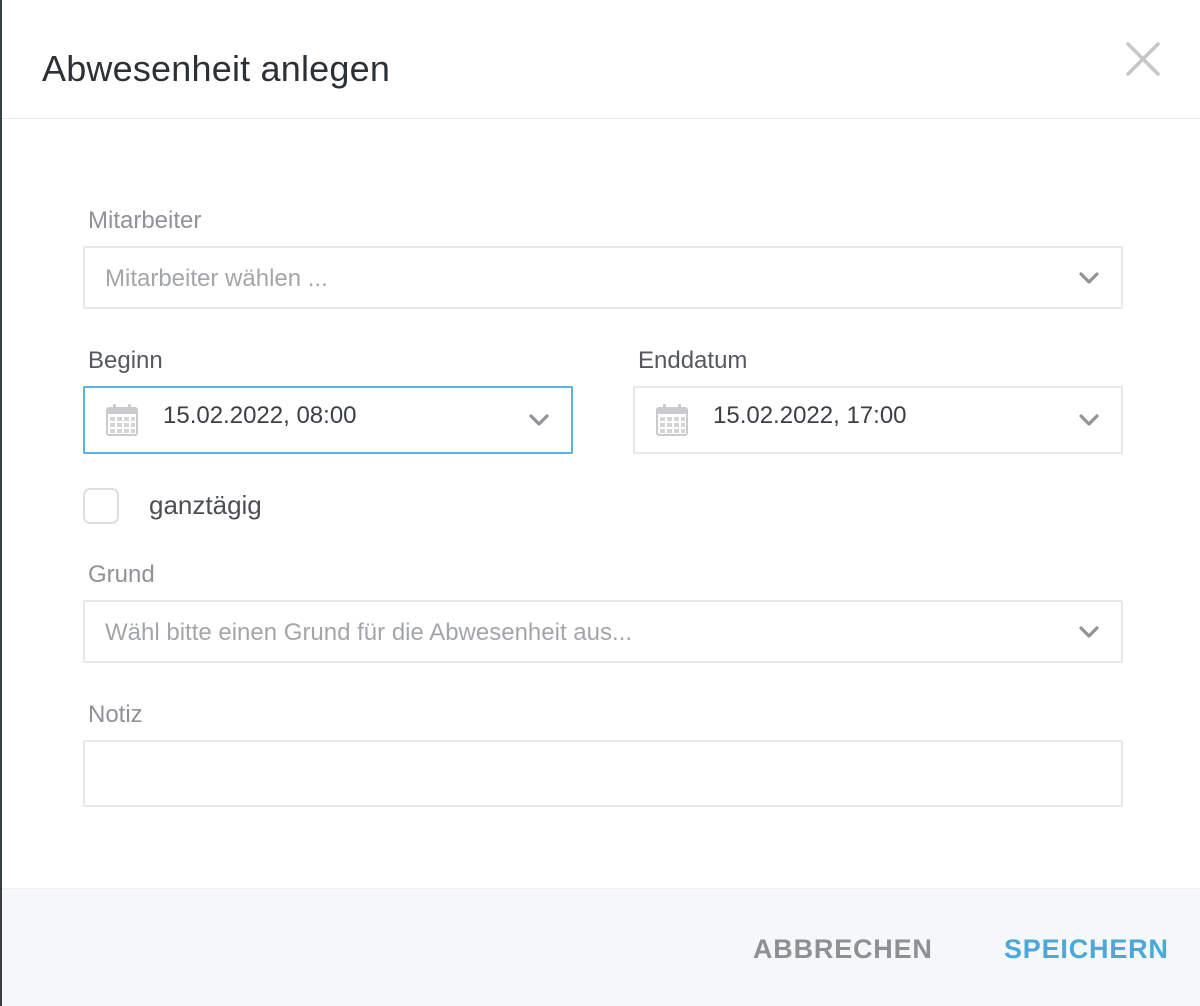 Image resolution: width=1200 pixels, height=1006 pixels. What do you see at coordinates (205, 505) in the screenshot?
I see `all-day-label: ganztägig` at bounding box center [205, 505].